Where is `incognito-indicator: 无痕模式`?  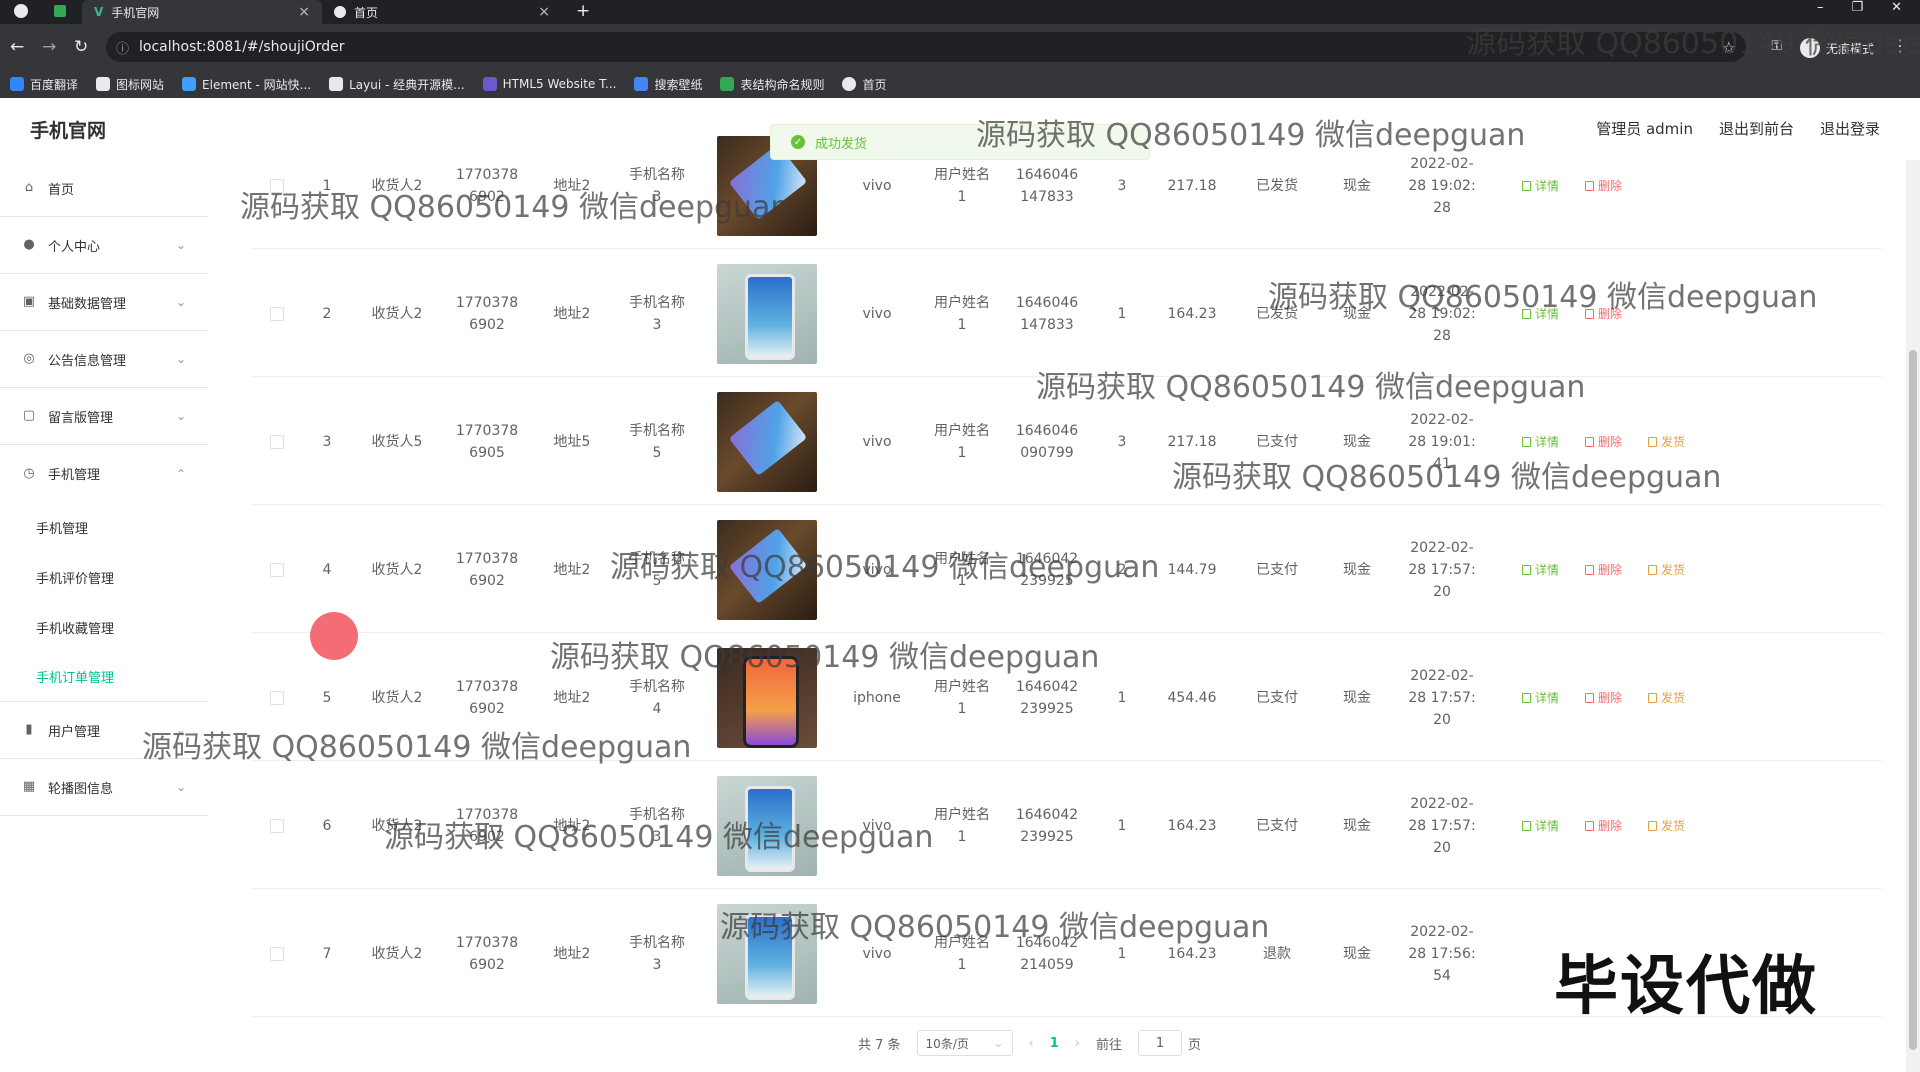 incognito-indicator: 无痕模式 is located at coordinates (1836, 48).